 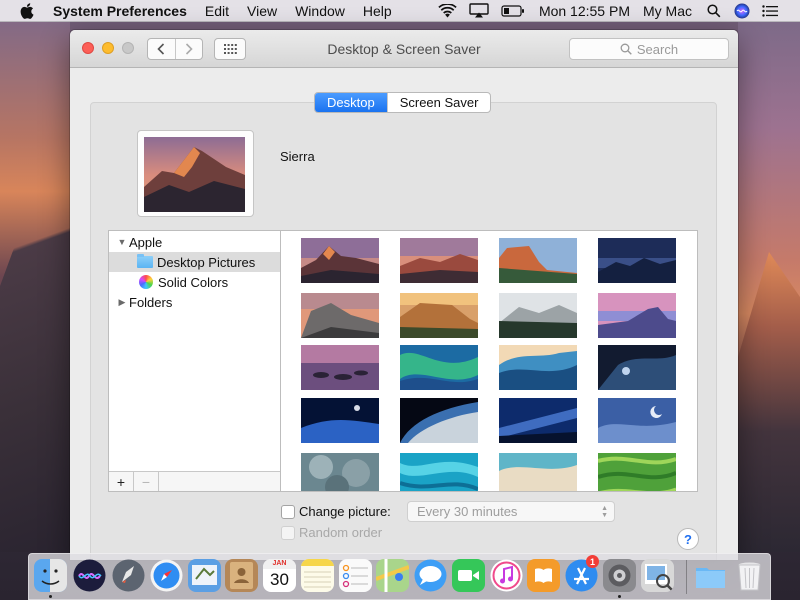 I want to click on tab-desktop: Desktop, so click(x=351, y=102).